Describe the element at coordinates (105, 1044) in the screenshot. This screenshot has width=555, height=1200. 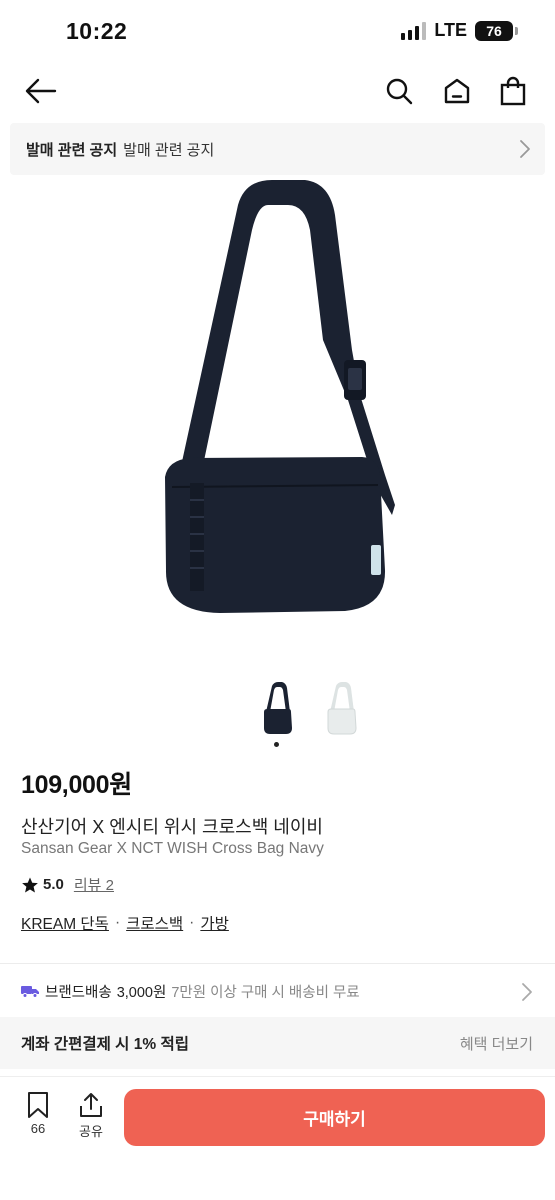
I see `benefit-text: 계좌 간편결제 시 1% 적립` at that location.